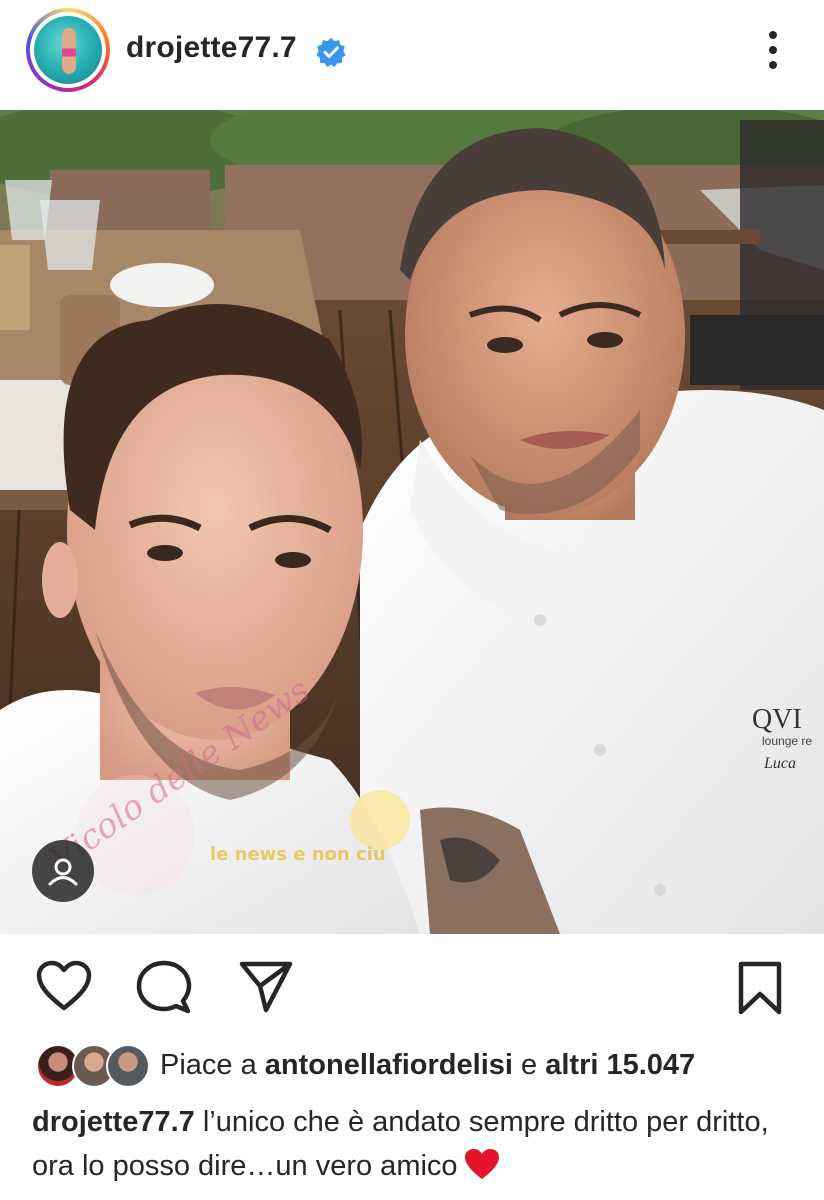 The width and height of the screenshot is (824, 1200). What do you see at coordinates (298, 854) in the screenshot?
I see `svg-text: le news e non ciu` at bounding box center [298, 854].